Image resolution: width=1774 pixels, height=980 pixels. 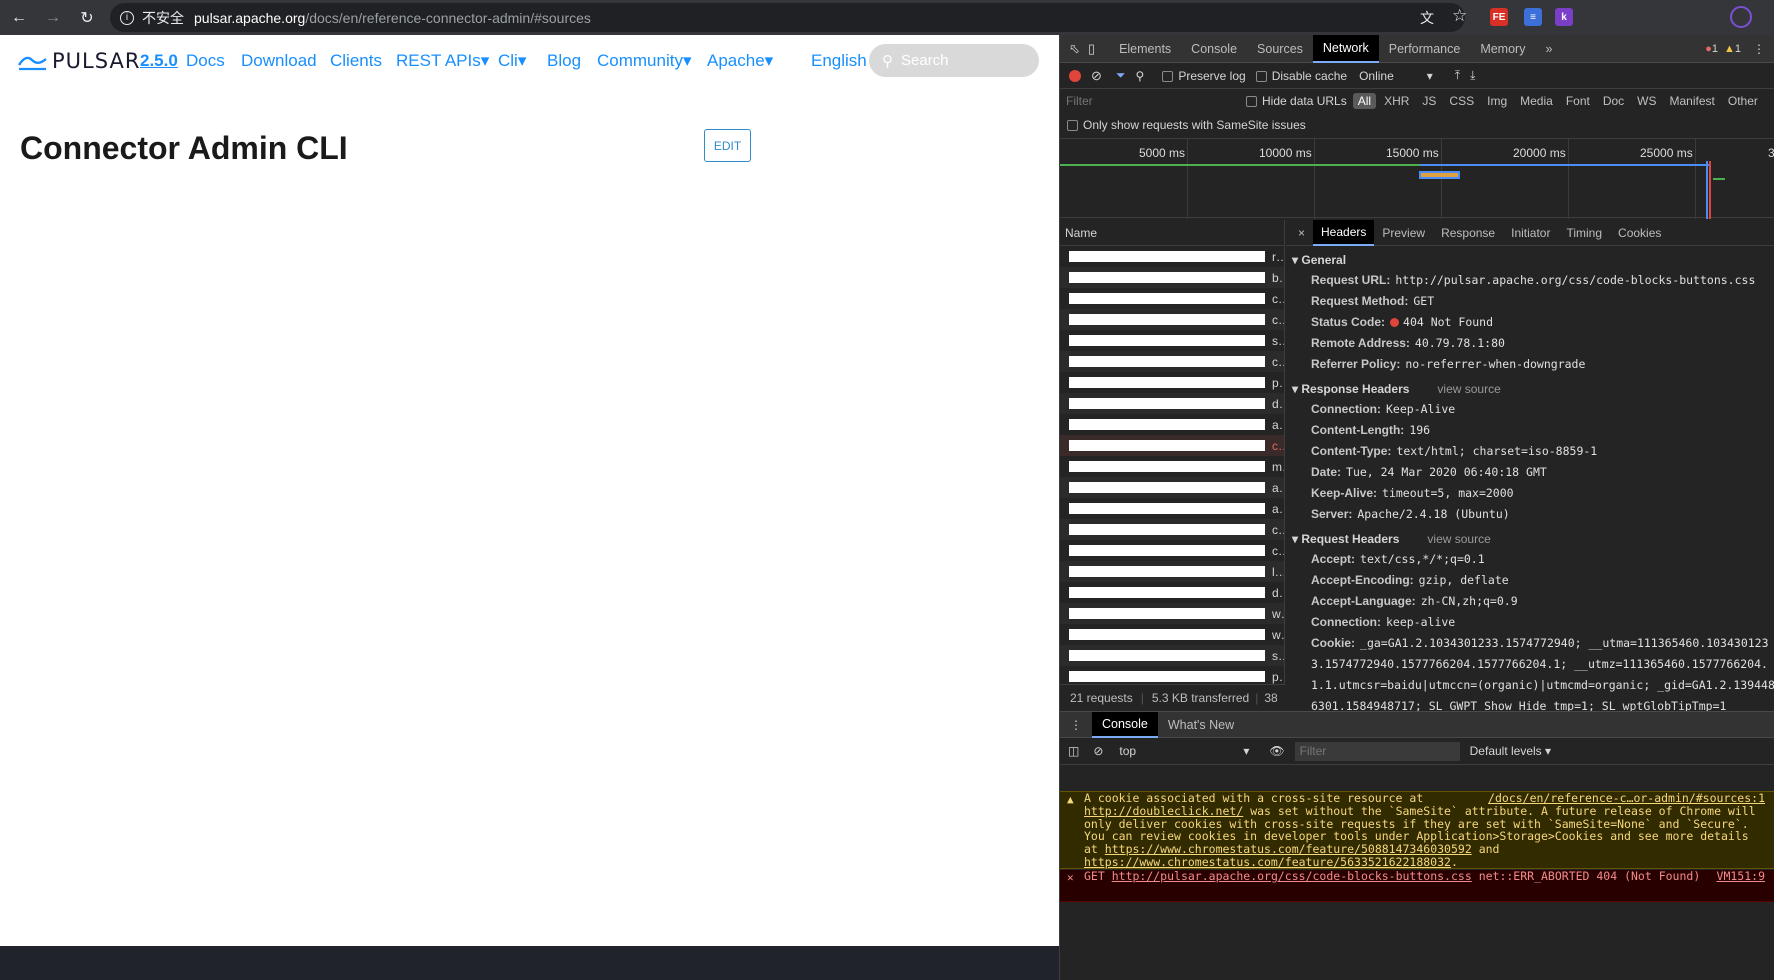 I want to click on search-network-icon: ⚲, so click(x=1140, y=76).